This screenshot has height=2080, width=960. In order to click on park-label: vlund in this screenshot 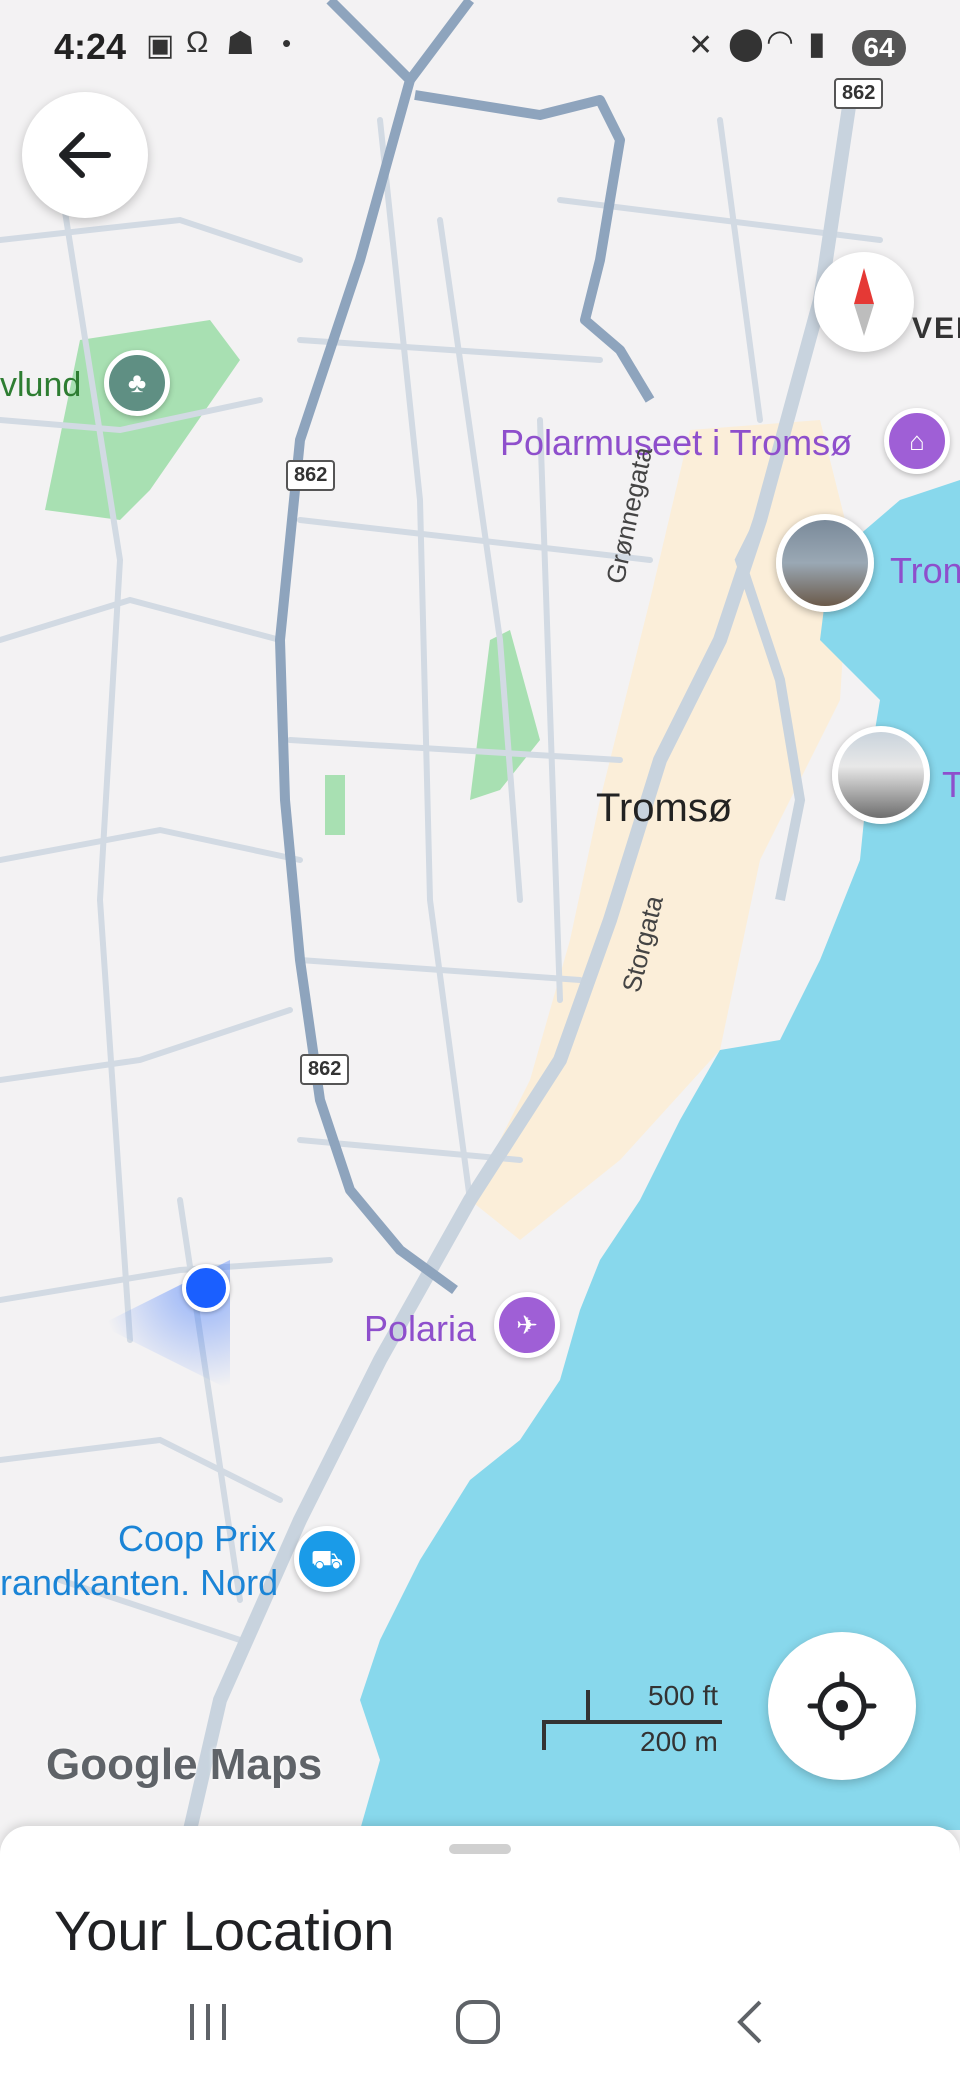, I will do `click(40, 385)`.